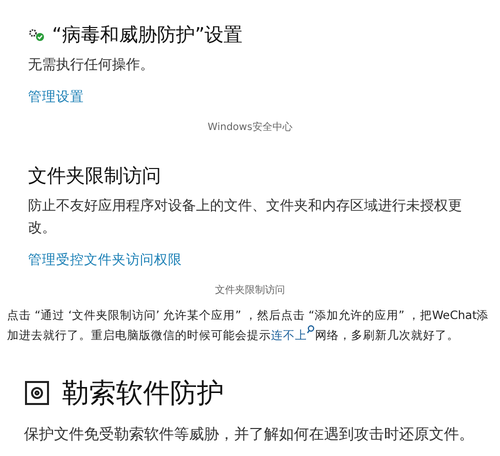 The height and width of the screenshot is (456, 500). What do you see at coordinates (37, 35) in the screenshot?
I see `settings-icon` at bounding box center [37, 35].